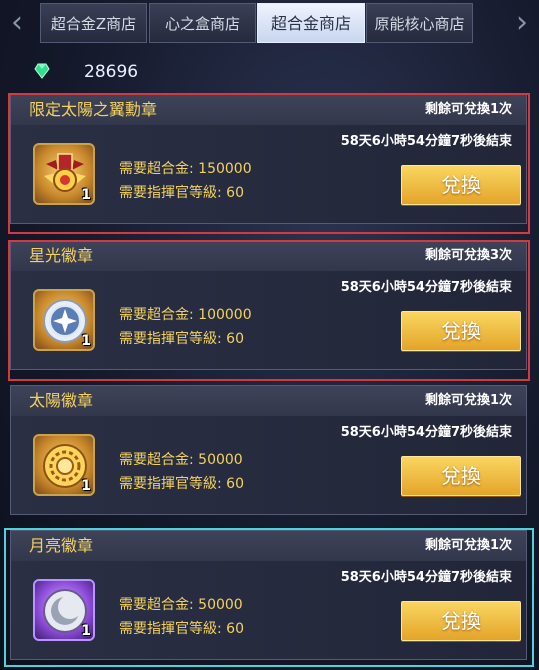 This screenshot has width=539, height=670. I want to click on tab-chogokin-shop: 超合金商店, so click(311, 23).